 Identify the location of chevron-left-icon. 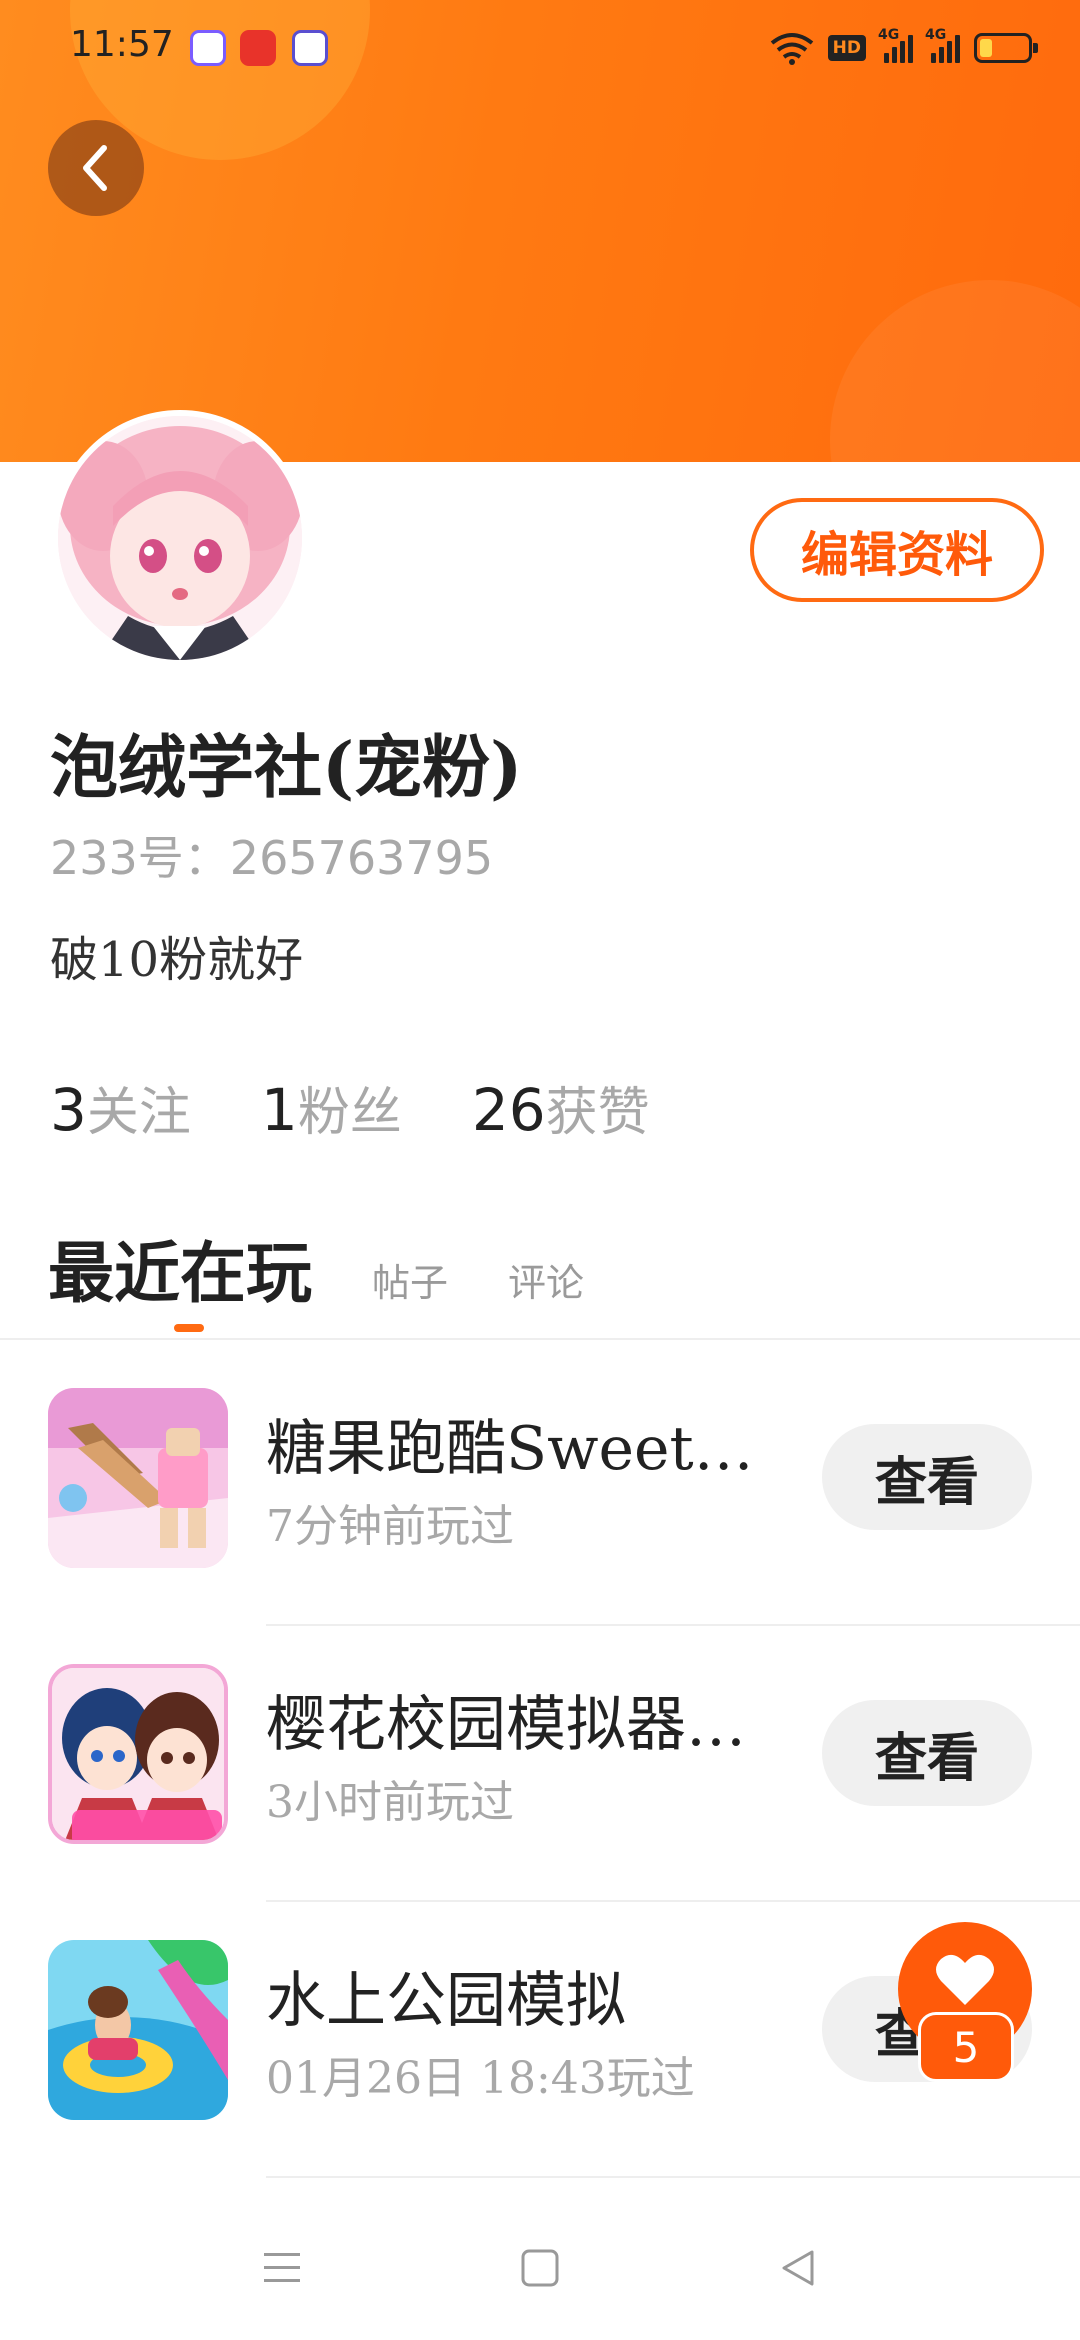
(95, 168).